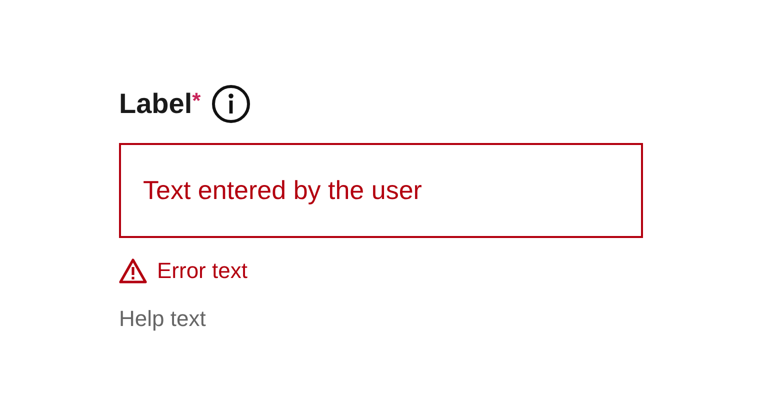  Describe the element at coordinates (202, 271) in the screenshot. I see `error-message: Error text` at that location.